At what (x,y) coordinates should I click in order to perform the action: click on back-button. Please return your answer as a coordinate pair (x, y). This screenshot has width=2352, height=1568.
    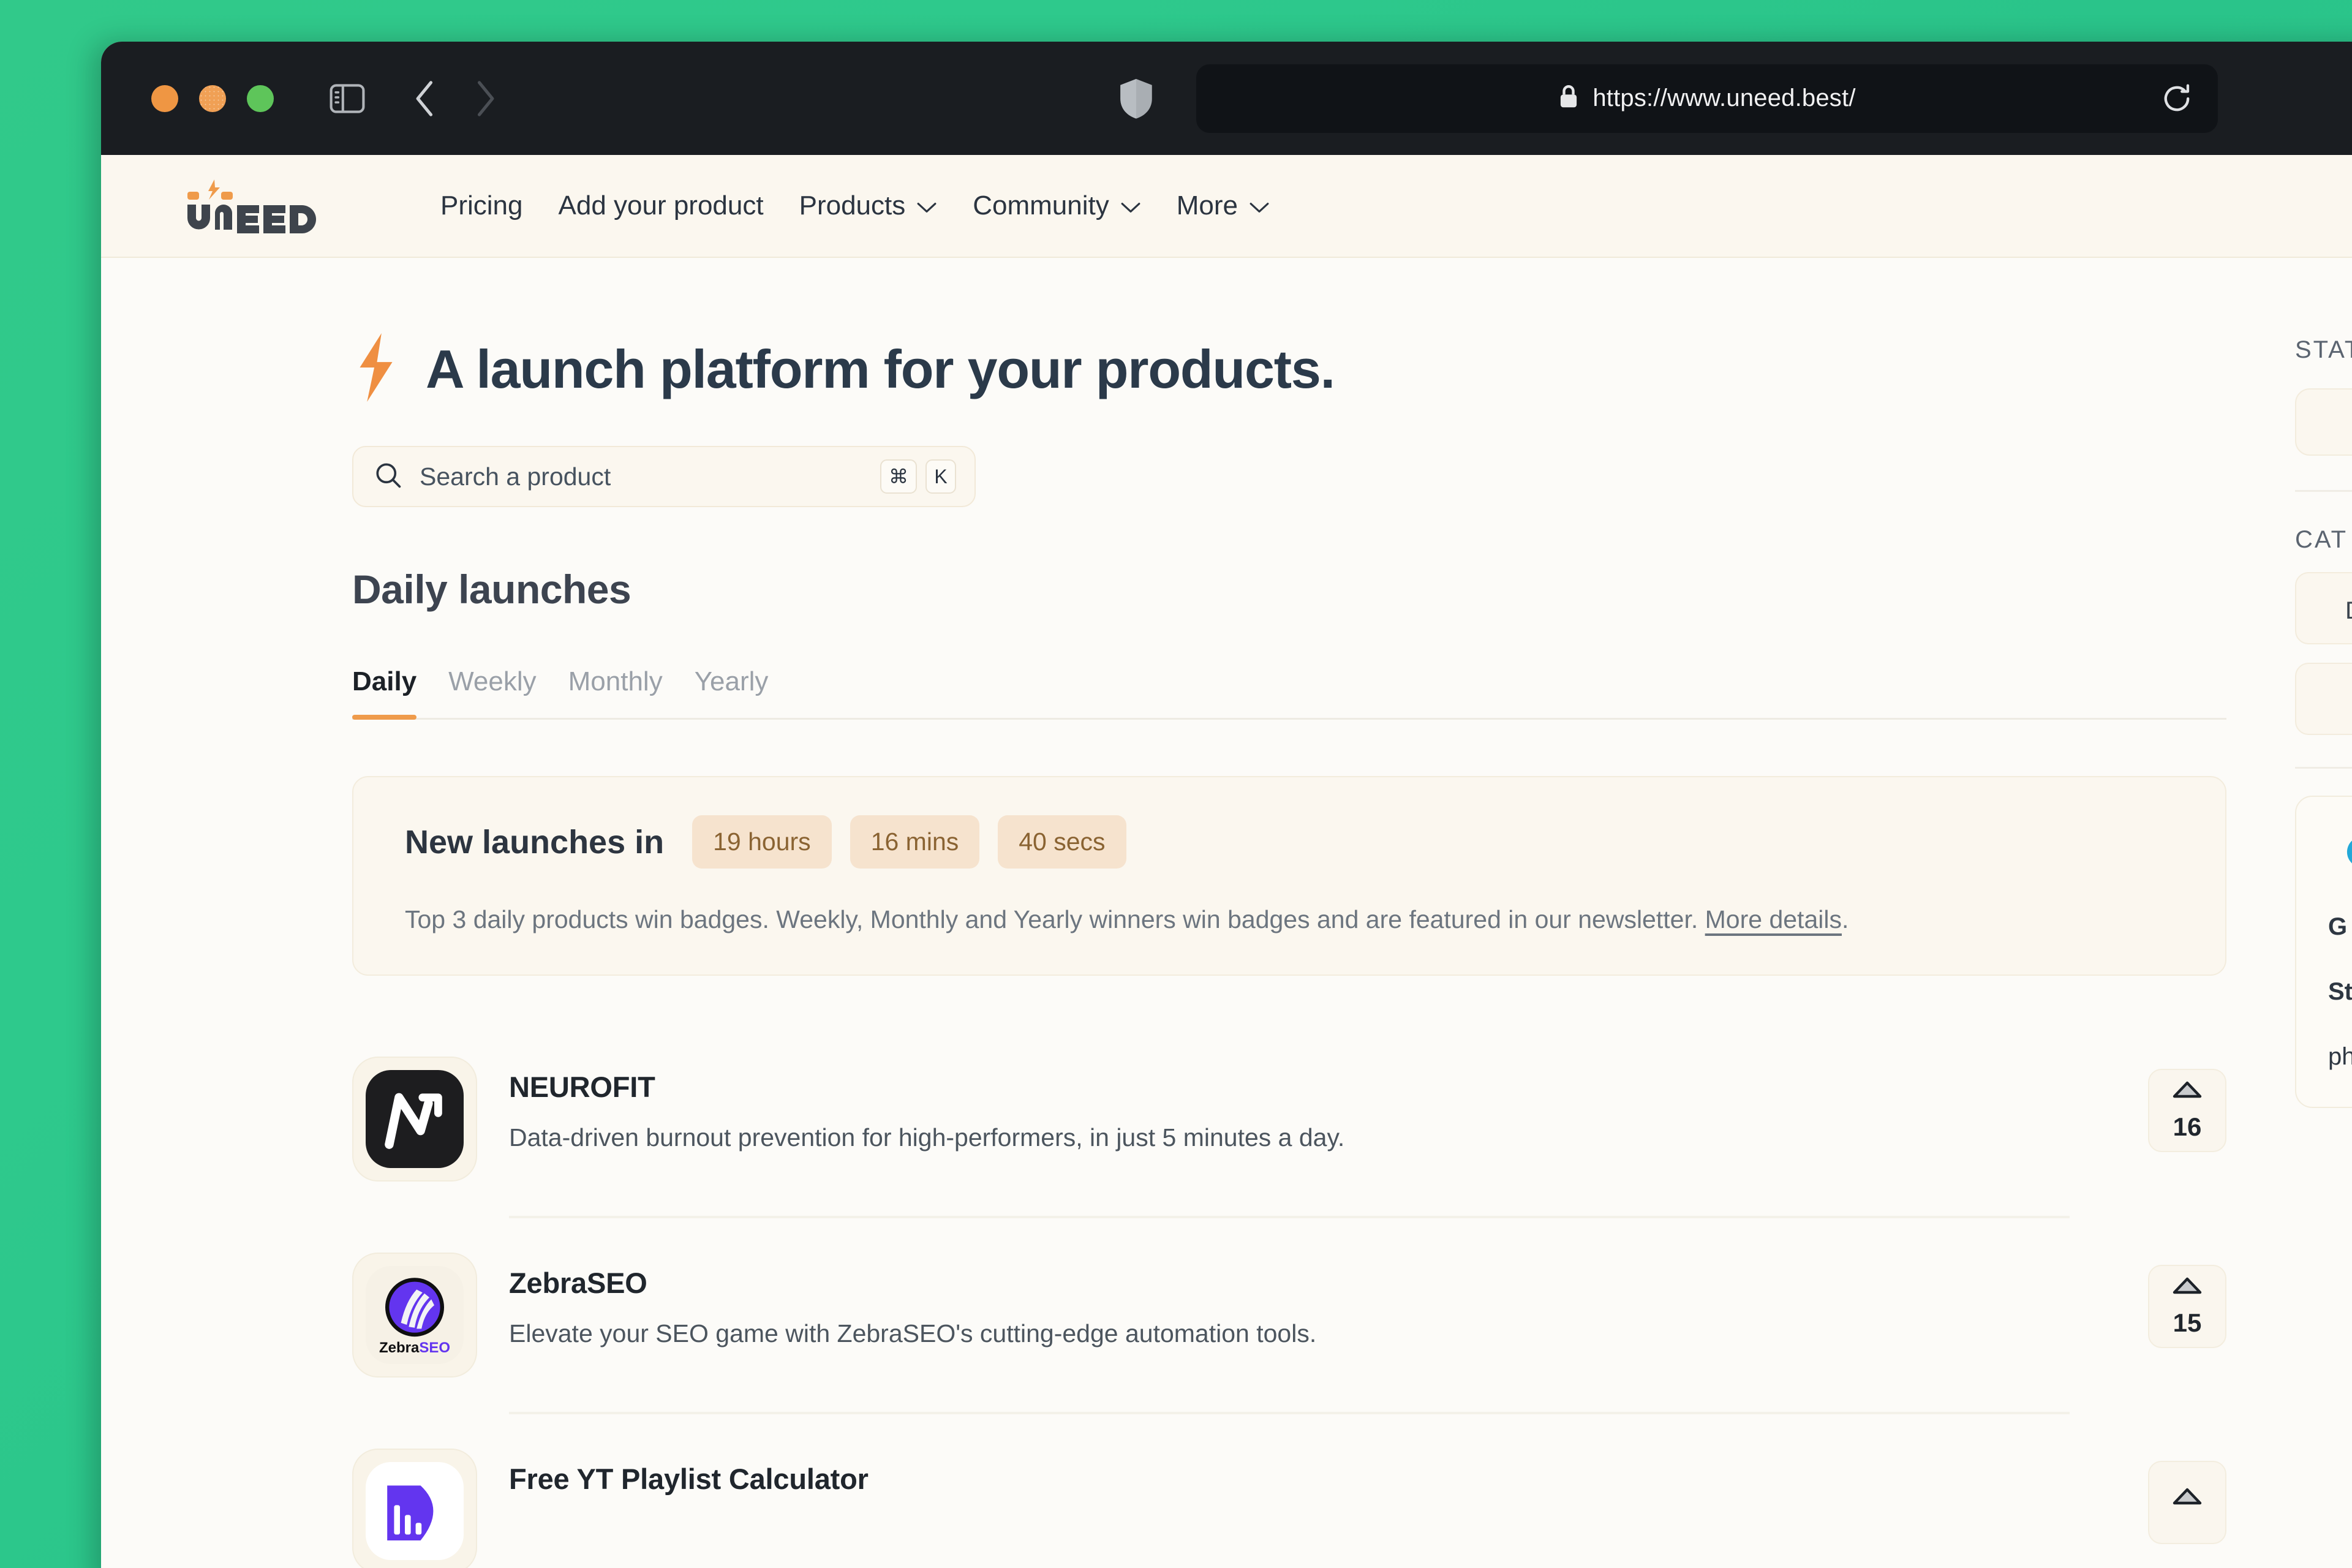
    Looking at the image, I should click on (425, 99).